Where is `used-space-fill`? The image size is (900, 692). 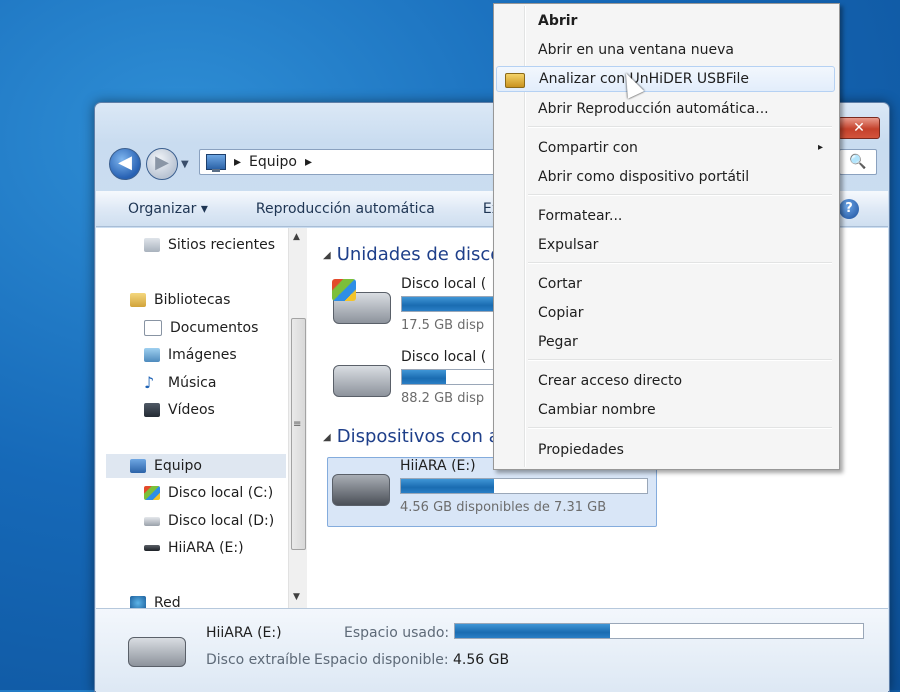
used-space-fill is located at coordinates (533, 631).